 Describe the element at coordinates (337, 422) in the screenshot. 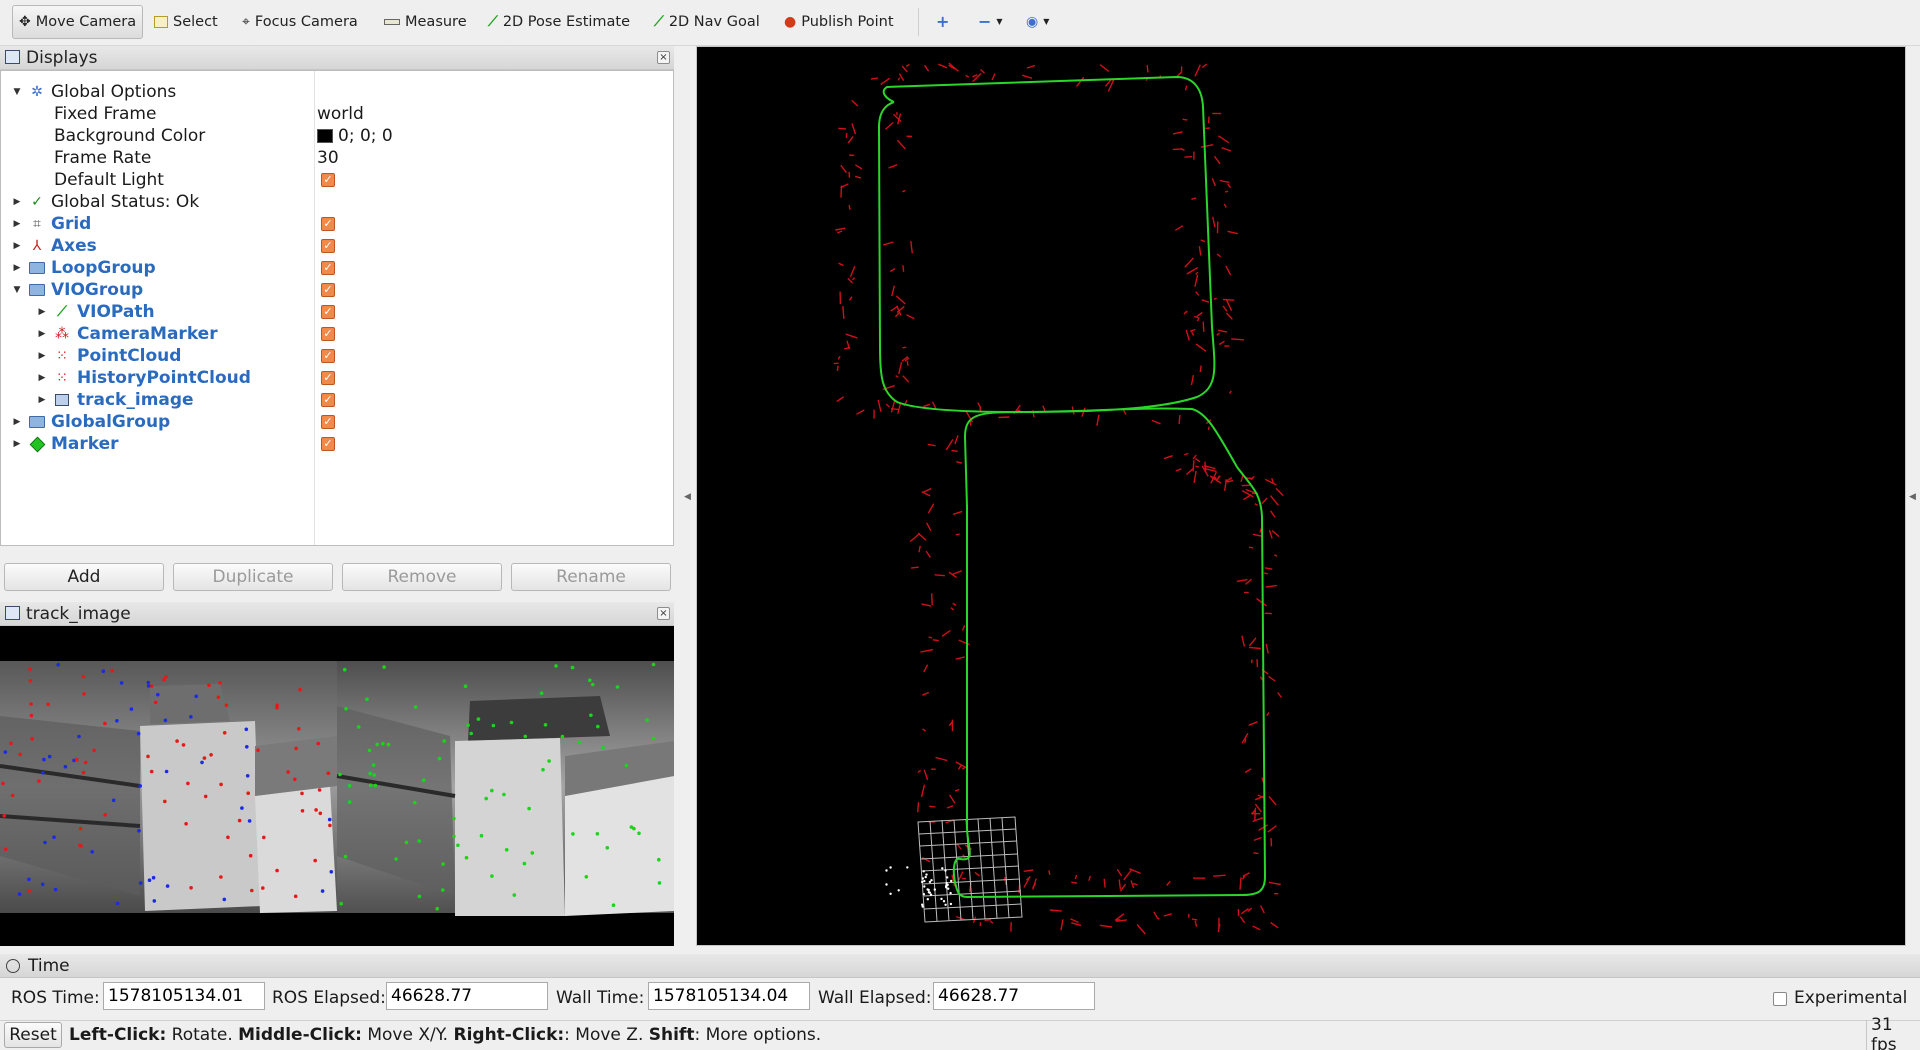

I see `tree-row-globalgroup: ▶ GlobalGroup ✓` at that location.